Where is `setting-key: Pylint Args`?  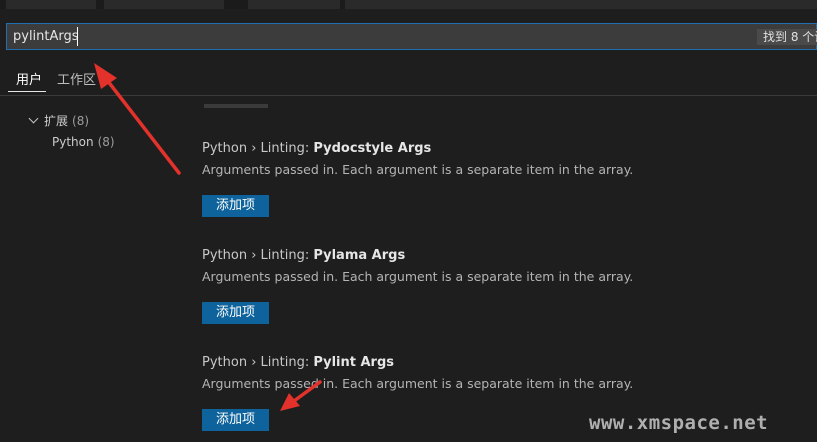
setting-key: Pylint Args is located at coordinates (354, 362).